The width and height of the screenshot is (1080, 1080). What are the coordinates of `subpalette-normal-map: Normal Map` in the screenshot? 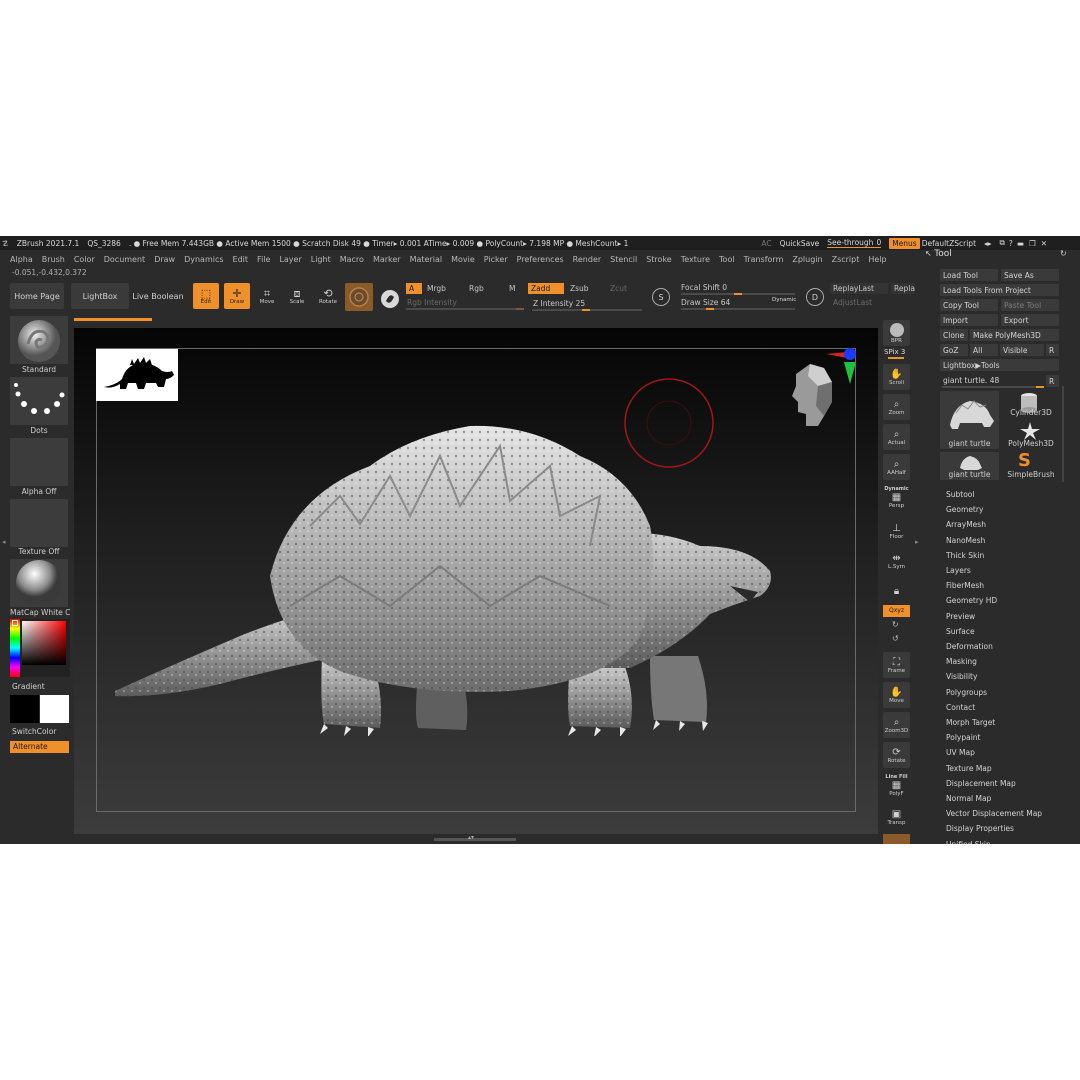 It's located at (968, 798).